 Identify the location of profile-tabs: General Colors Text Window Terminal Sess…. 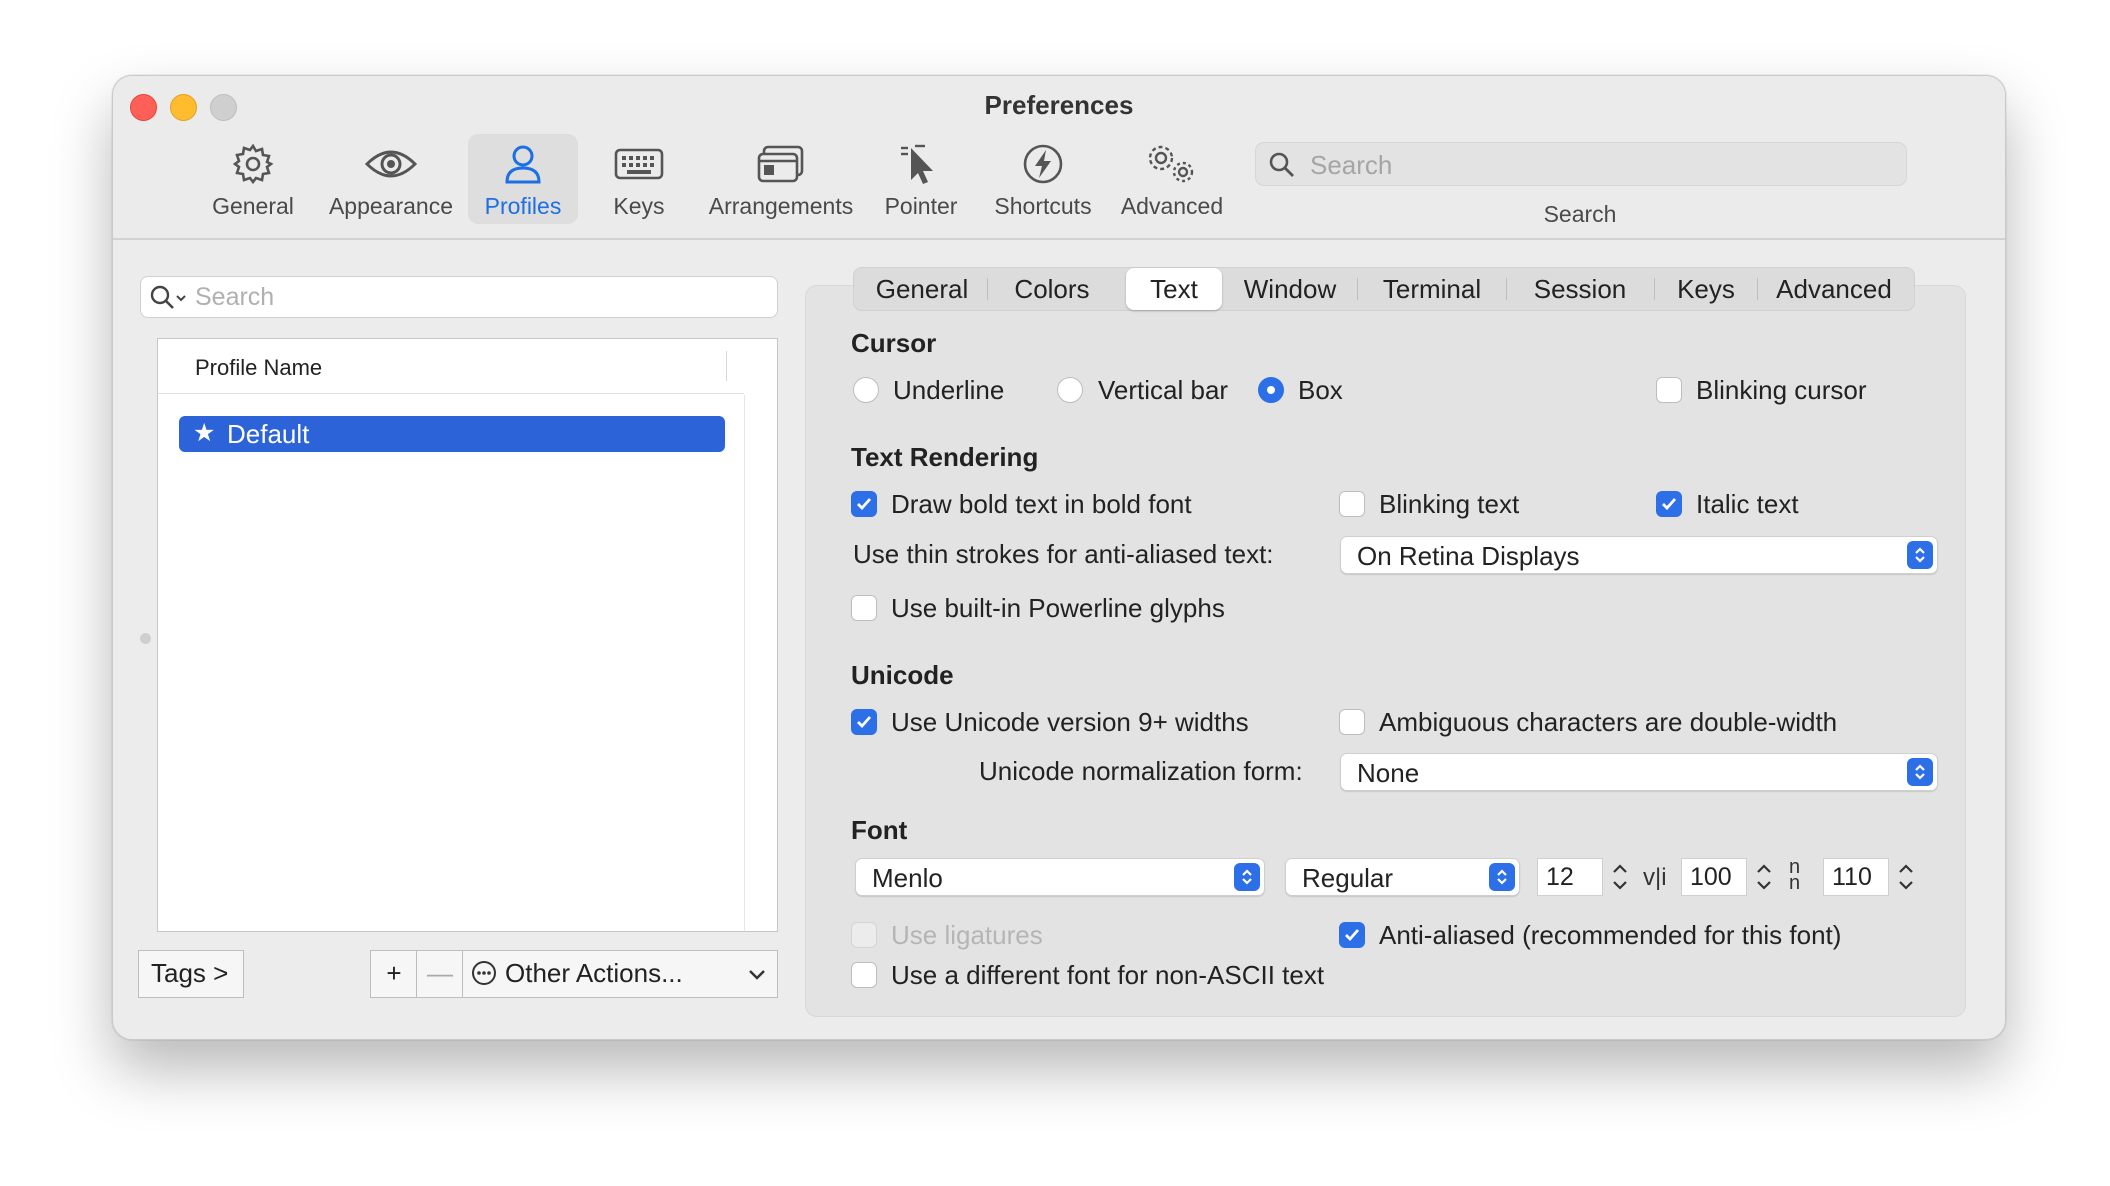
(1384, 289).